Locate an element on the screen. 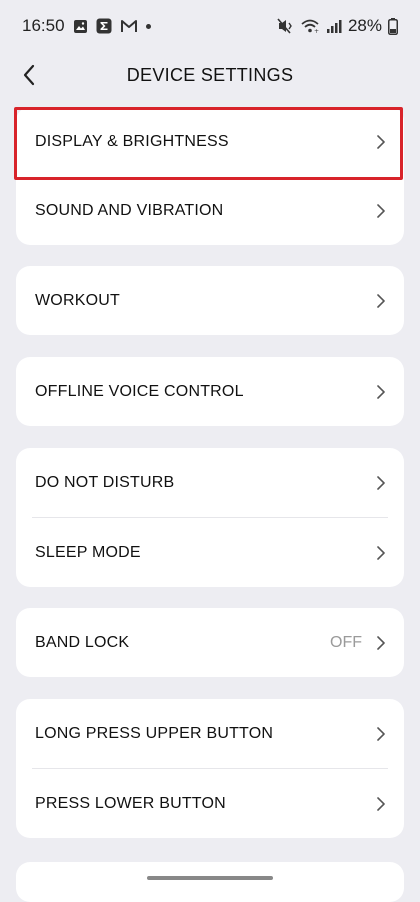 This screenshot has height=902, width=420. settings-card-band-lock: BAND LOCK OFF is located at coordinates (210, 642).